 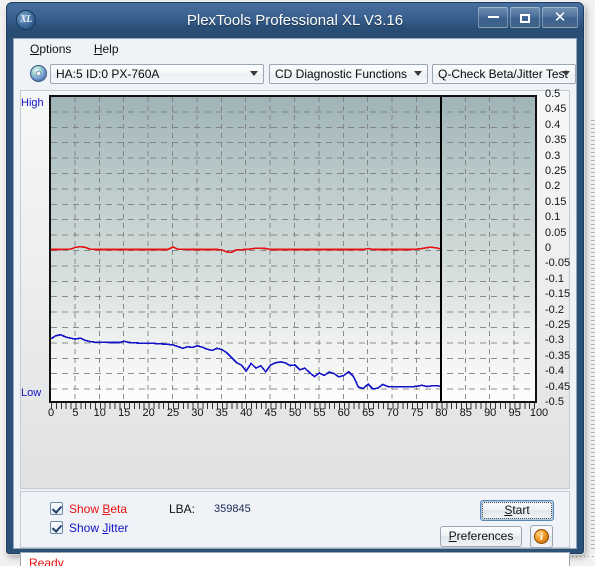 I want to click on menu-item-help: Help, so click(x=110, y=48).